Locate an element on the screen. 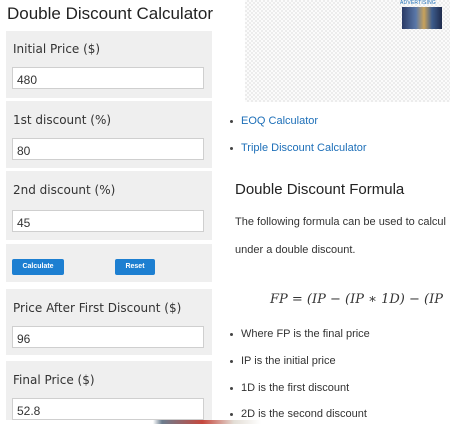 The width and height of the screenshot is (450, 424). bullet-text: 2D is the second discount is located at coordinates (304, 414).